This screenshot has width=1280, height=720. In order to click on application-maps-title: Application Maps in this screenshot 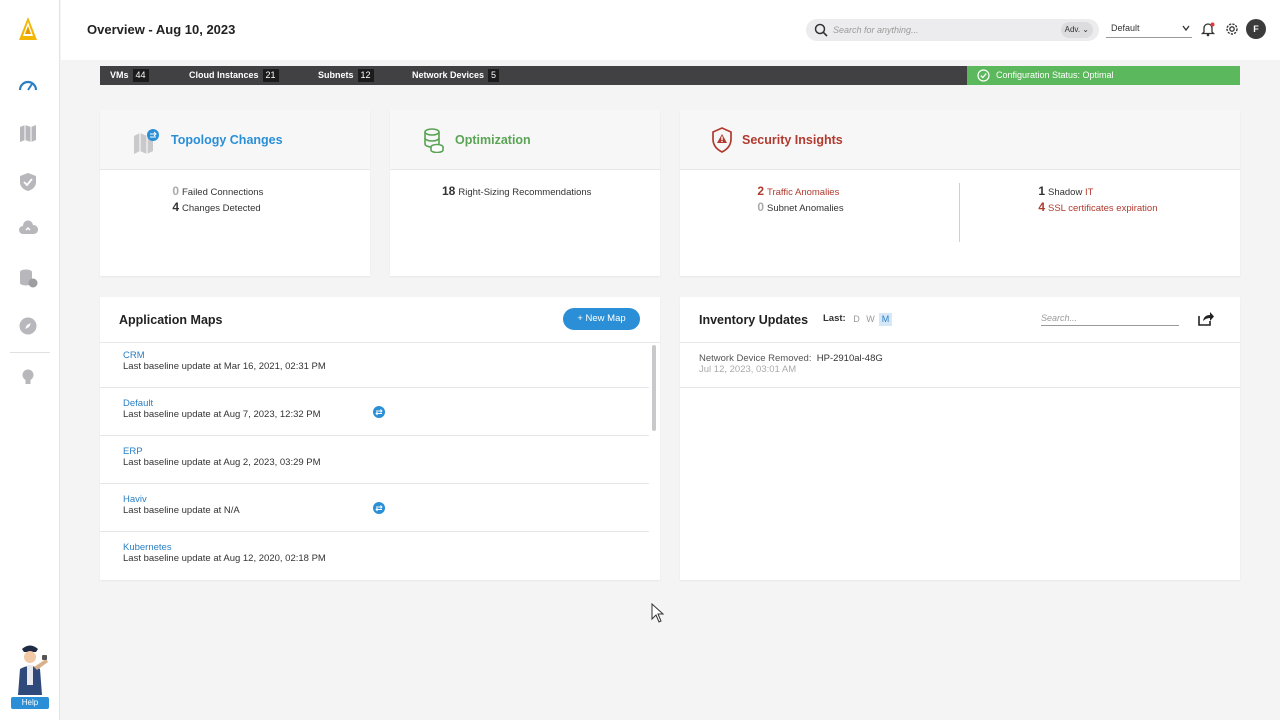, I will do `click(171, 320)`.